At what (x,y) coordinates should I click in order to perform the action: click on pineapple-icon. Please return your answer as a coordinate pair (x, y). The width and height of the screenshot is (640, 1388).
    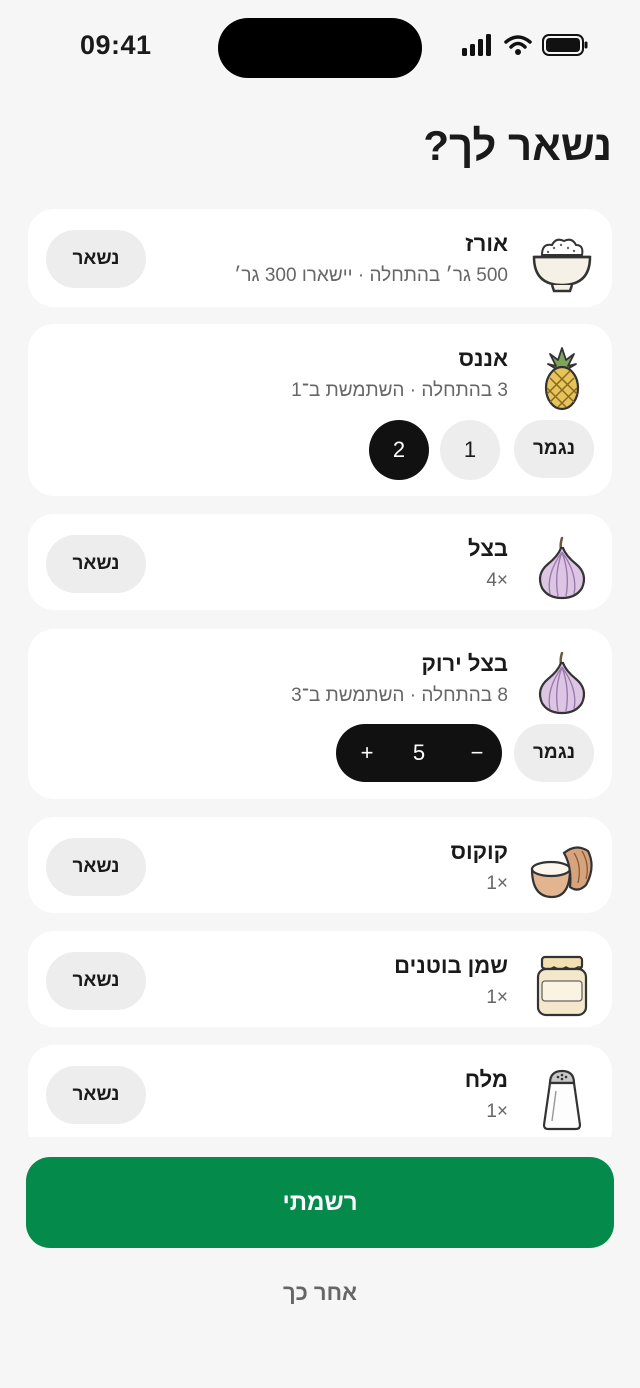
    Looking at the image, I should click on (562, 379).